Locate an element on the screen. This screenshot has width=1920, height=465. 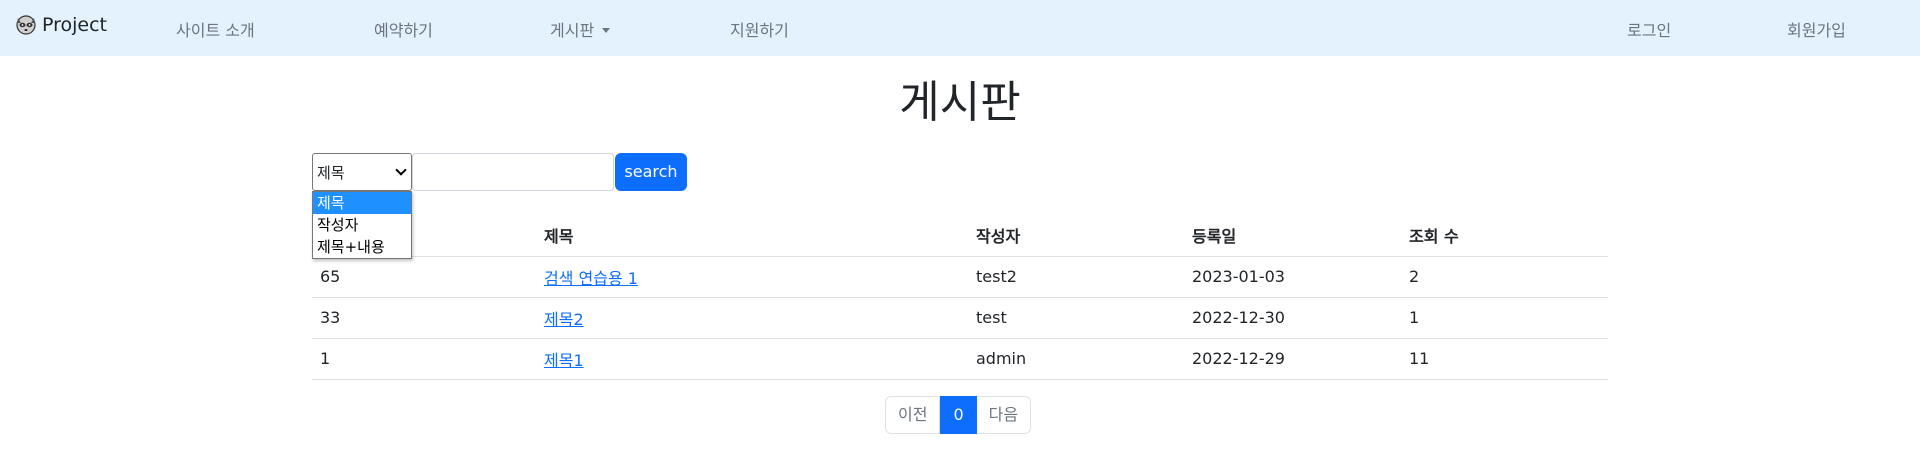
pagination-current-page: 0 is located at coordinates (958, 415).